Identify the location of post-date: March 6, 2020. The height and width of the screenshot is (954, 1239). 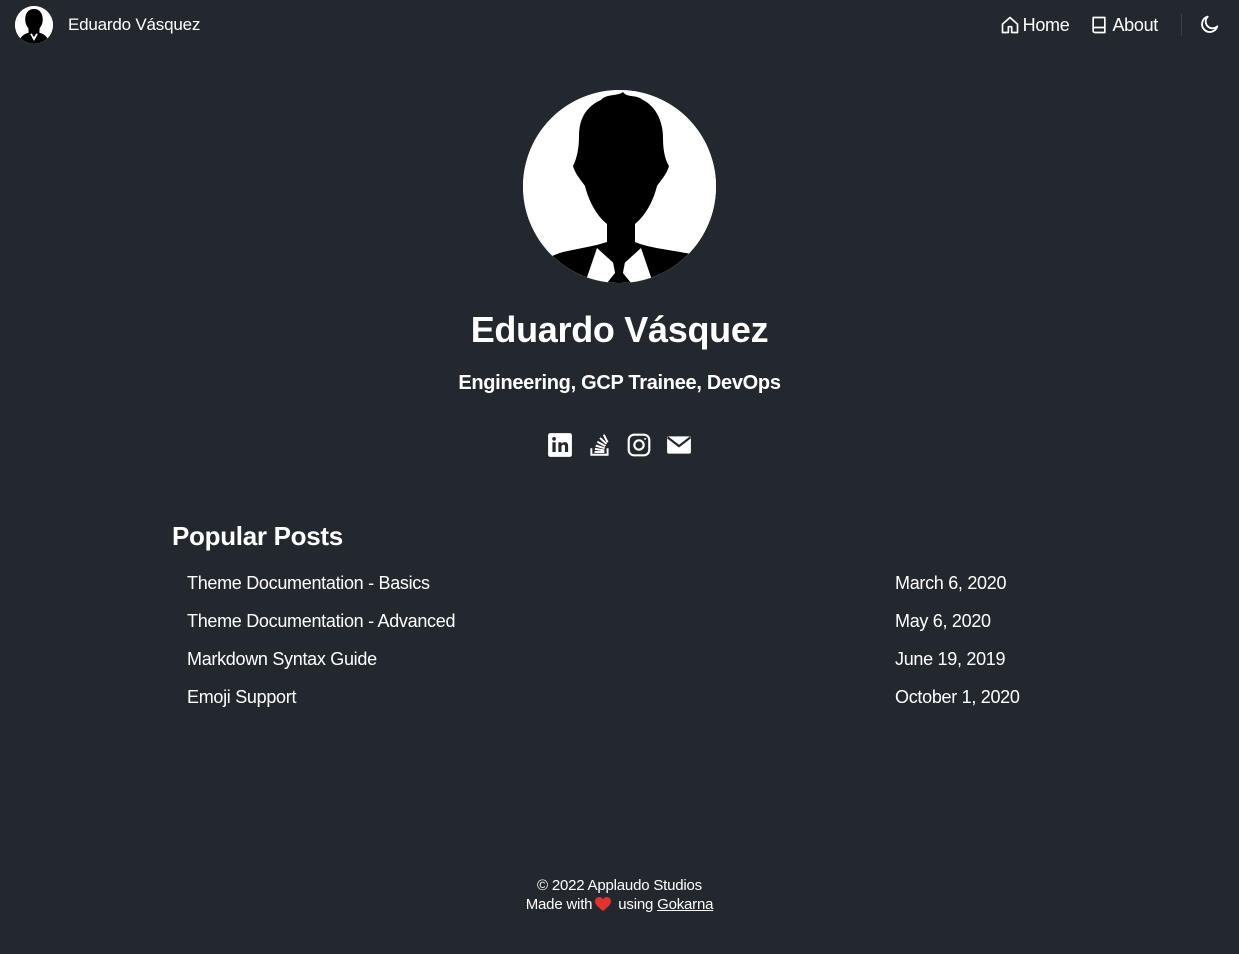
(951, 583).